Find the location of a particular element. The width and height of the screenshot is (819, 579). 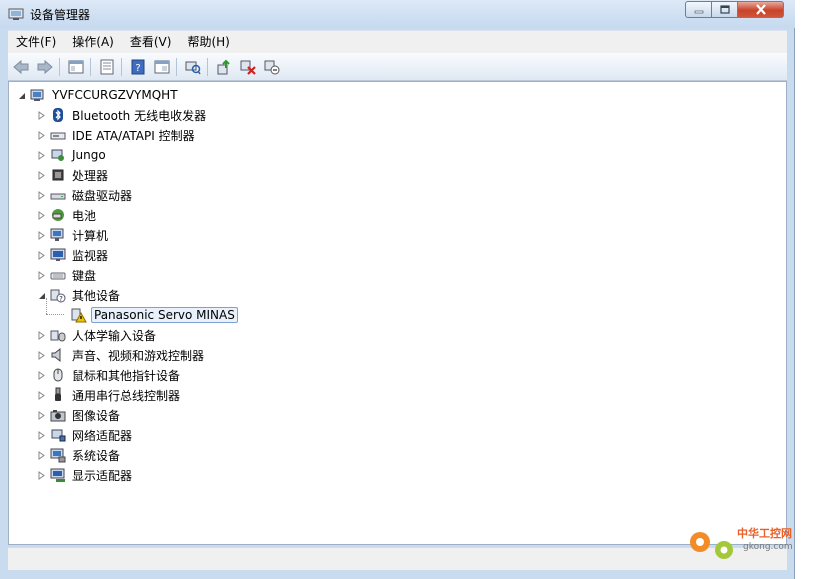

tree-item: Jungo is located at coordinates (72, 155).